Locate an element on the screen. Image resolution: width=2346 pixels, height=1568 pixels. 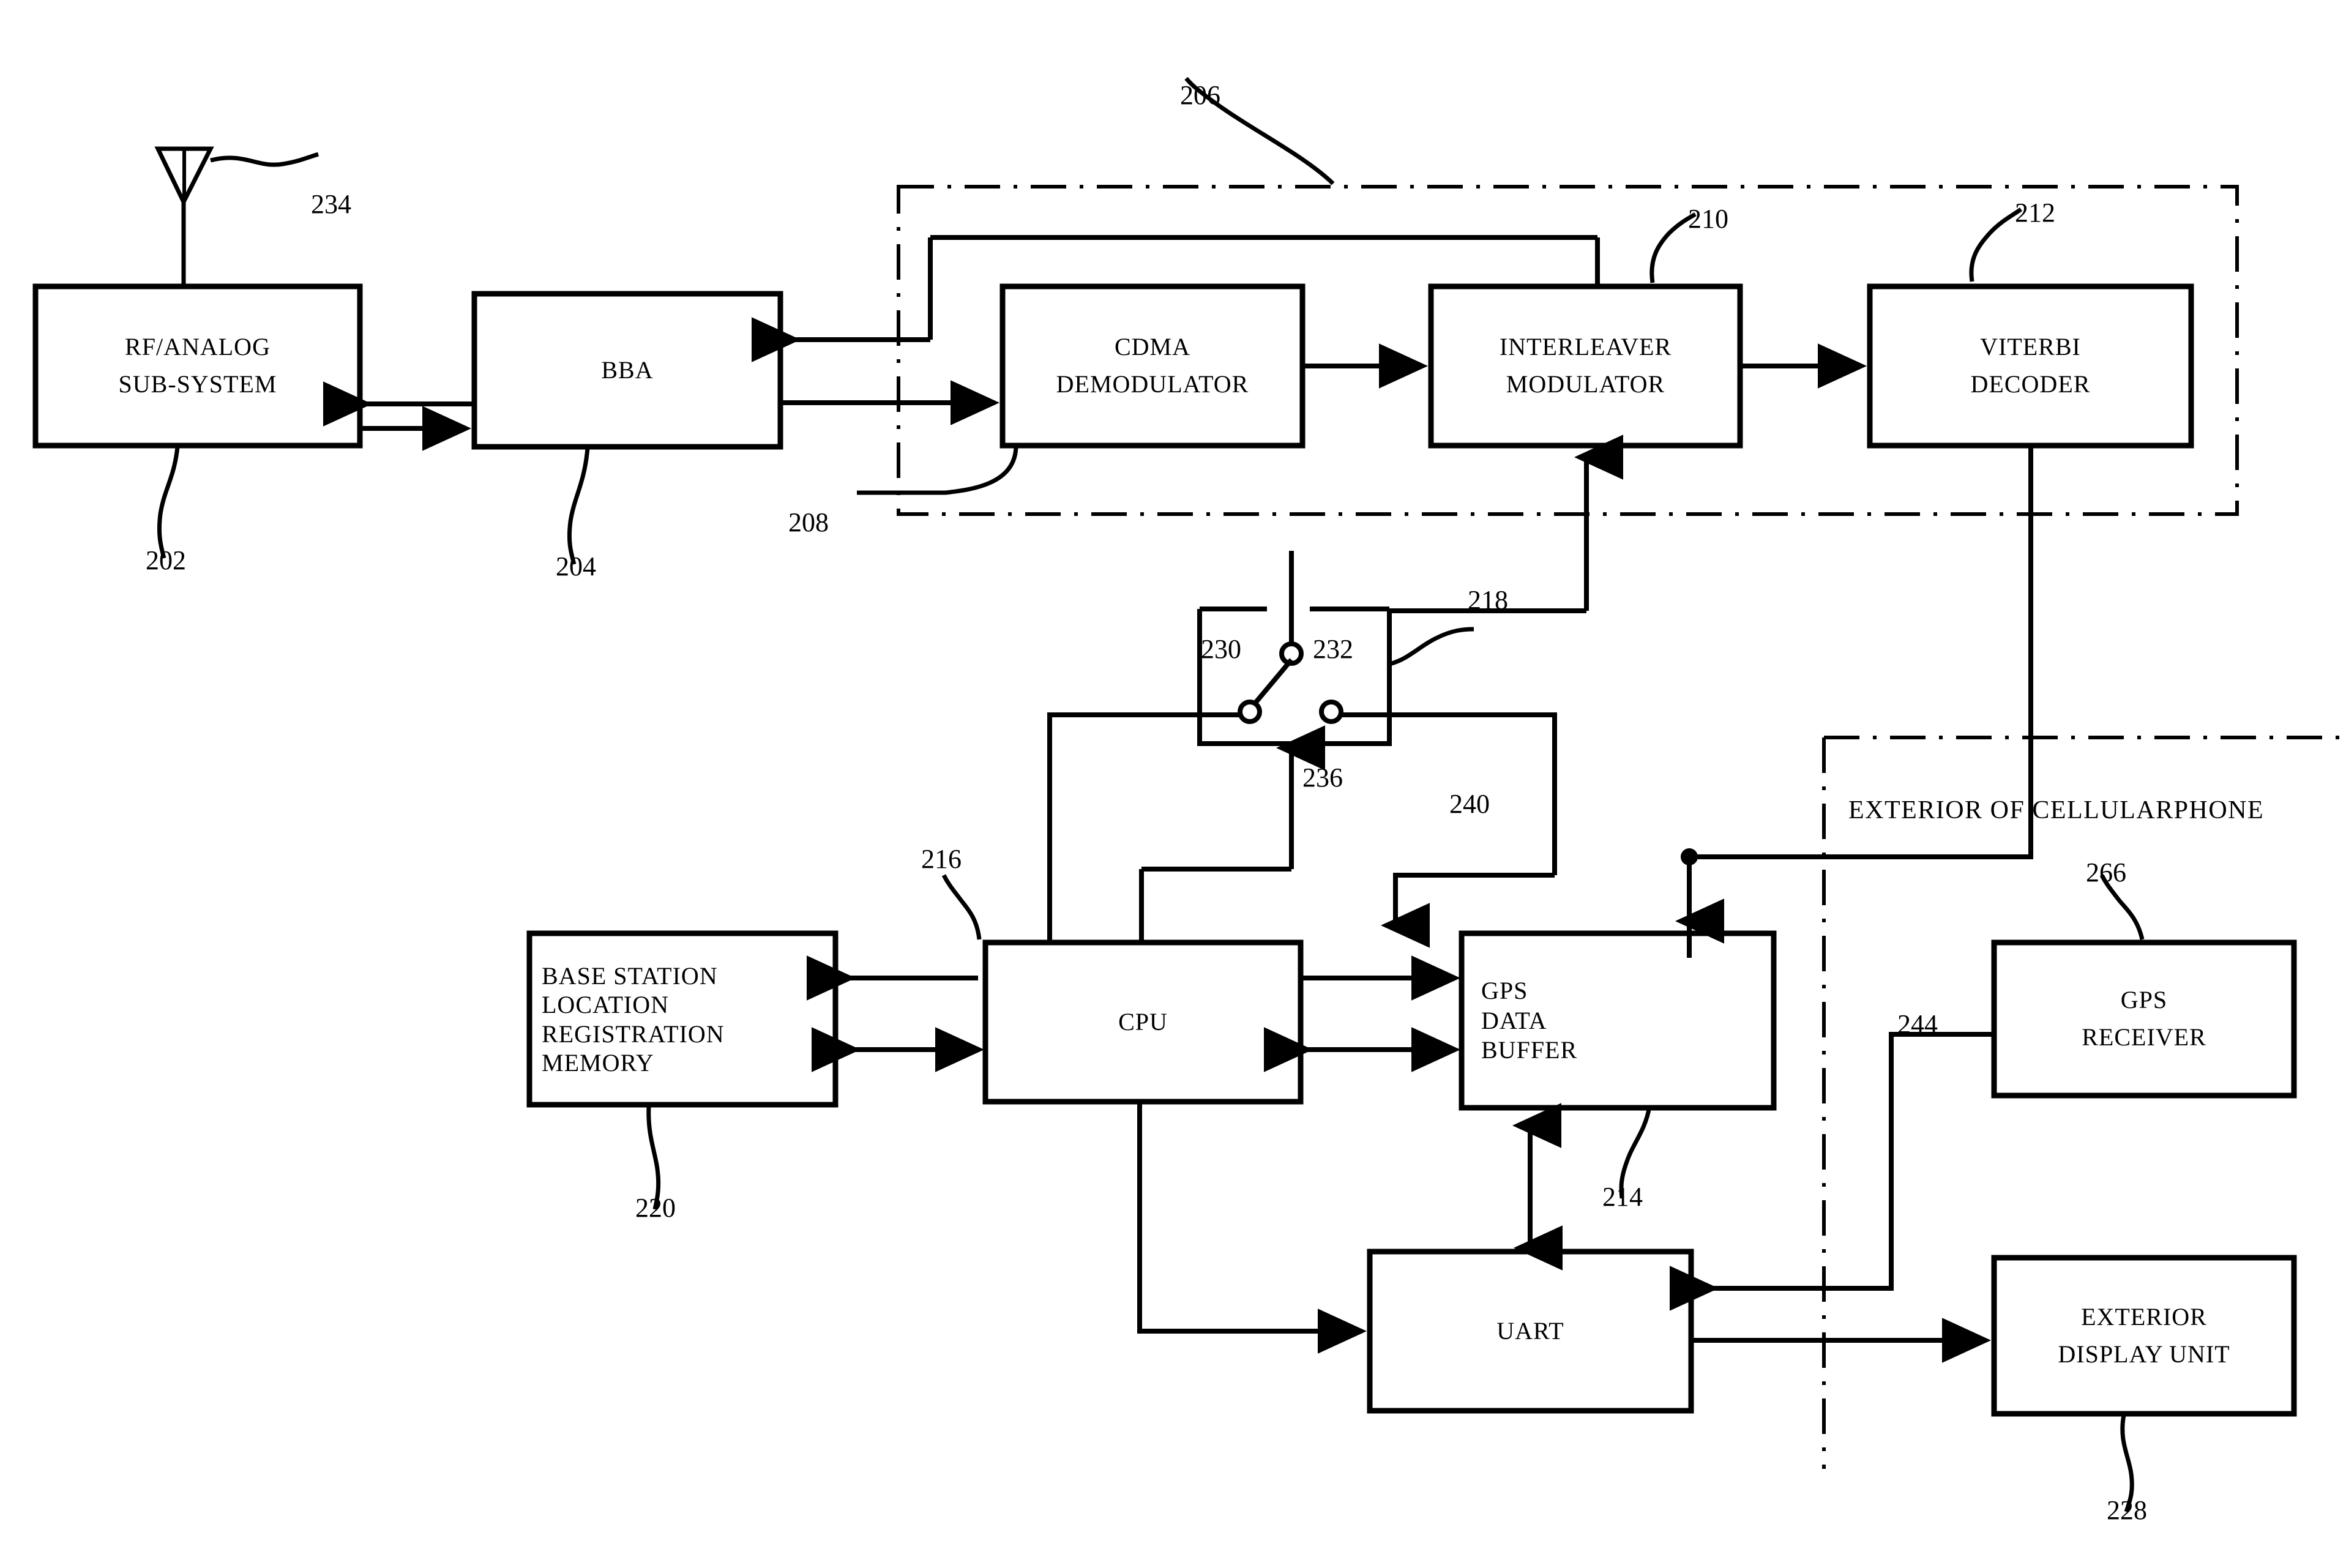
ref-212: 212 is located at coordinates (2035, 213).